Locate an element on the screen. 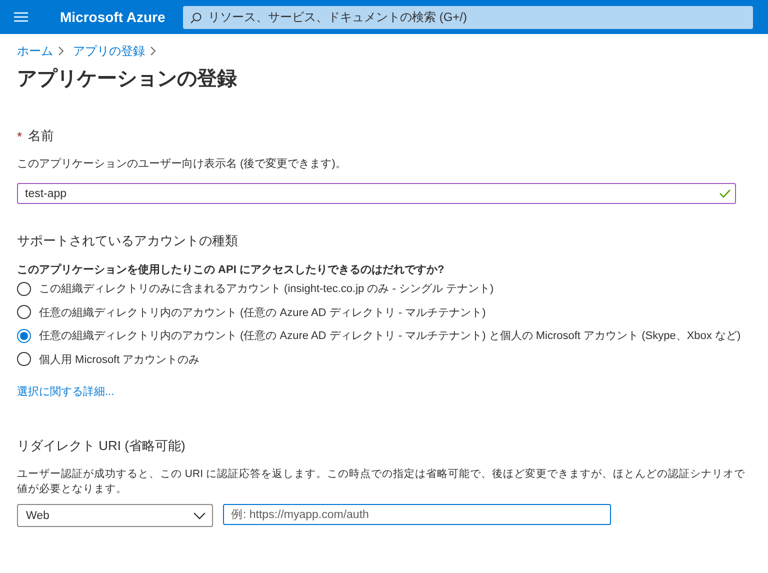 The width and height of the screenshot is (768, 573). radio-label: この組織ディレクトリのみに含まれるアカウント (insight-tec.co.jp のみ - シングル テナント) is located at coordinates (266, 288).